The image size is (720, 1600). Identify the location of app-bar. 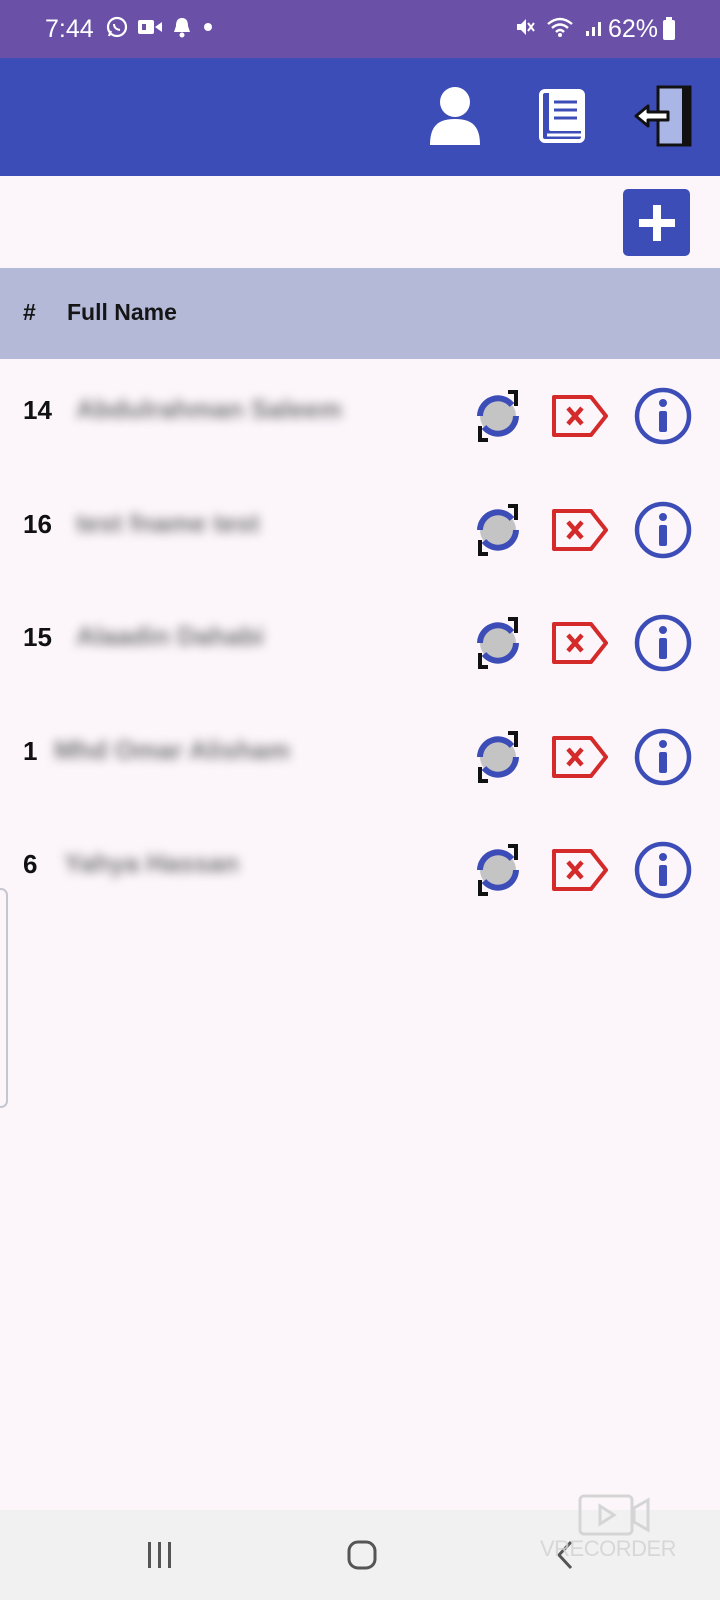
(360, 117).